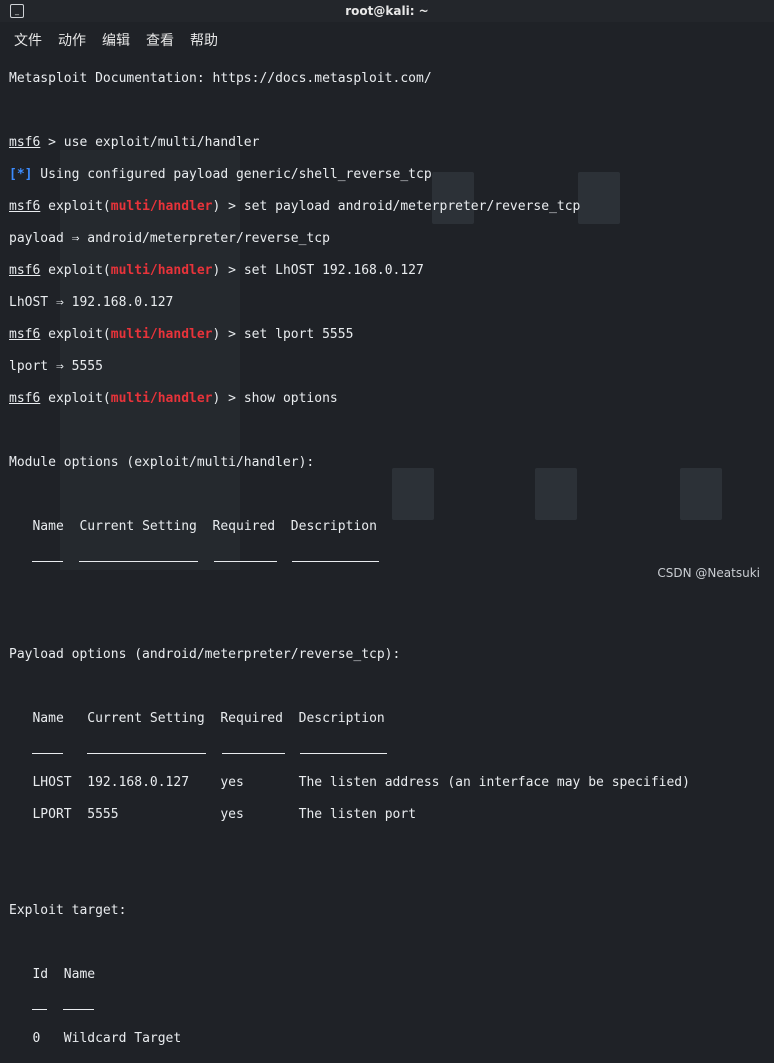  What do you see at coordinates (72, 40) in the screenshot?
I see `menu-action: 动作` at bounding box center [72, 40].